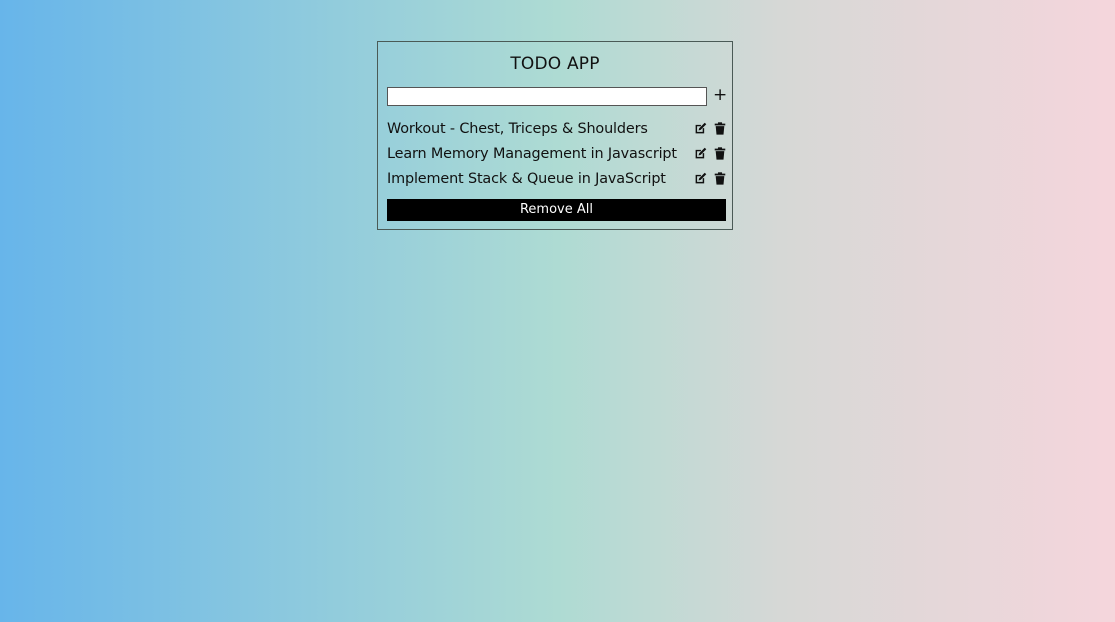  What do you see at coordinates (532, 154) in the screenshot?
I see `todo-text: Learn Memory Management in Javascript` at bounding box center [532, 154].